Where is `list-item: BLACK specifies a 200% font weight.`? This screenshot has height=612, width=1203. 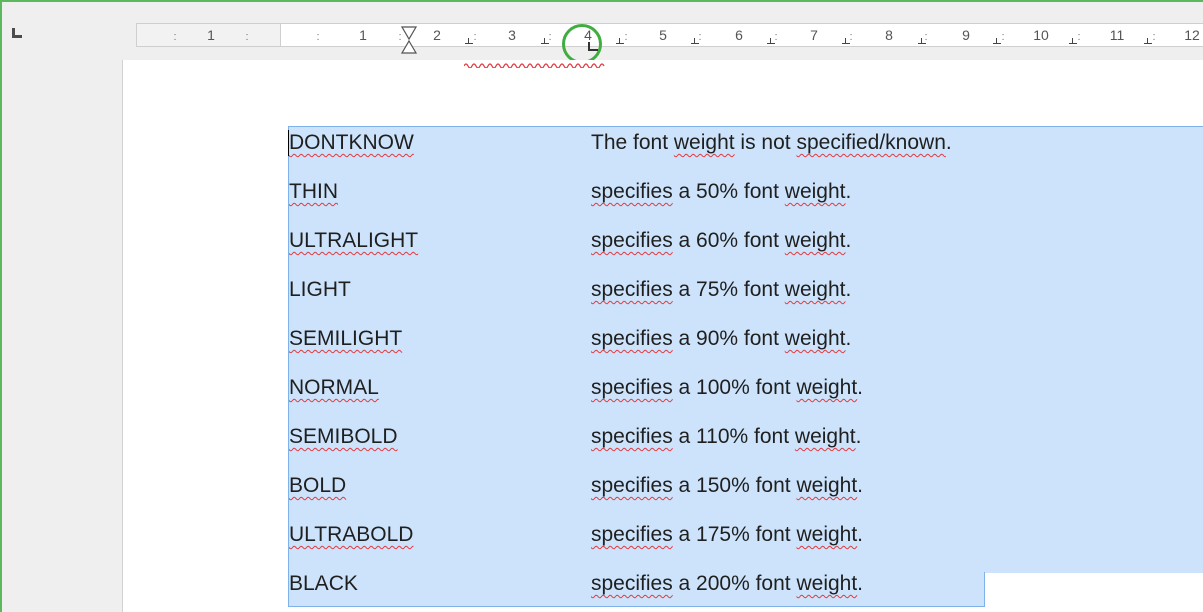 list-item: BLACK specifies a 200% font weight. is located at coordinates (739, 585).